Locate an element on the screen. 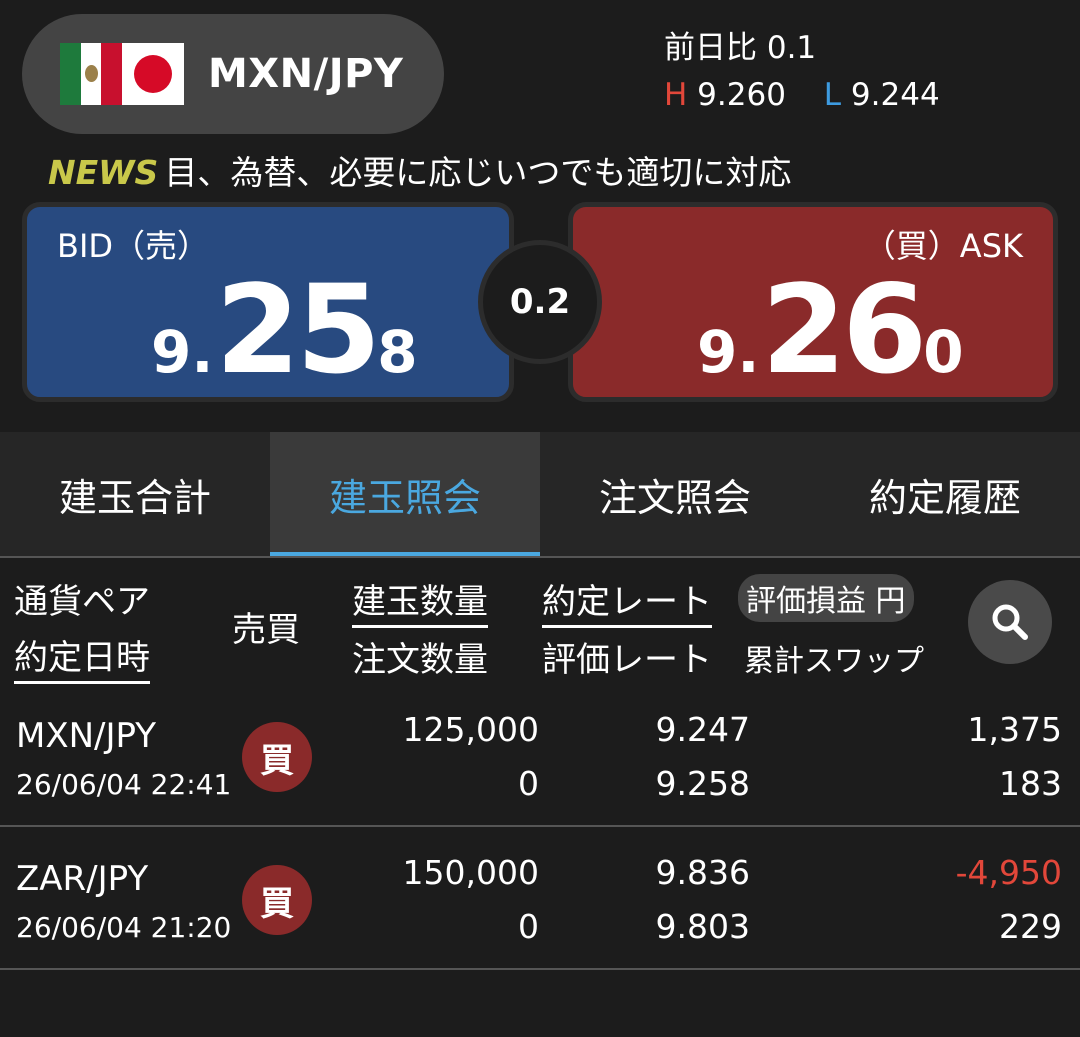 This screenshot has height=1037, width=1080. column-date-sort: 約定日時 is located at coordinates (82, 657).